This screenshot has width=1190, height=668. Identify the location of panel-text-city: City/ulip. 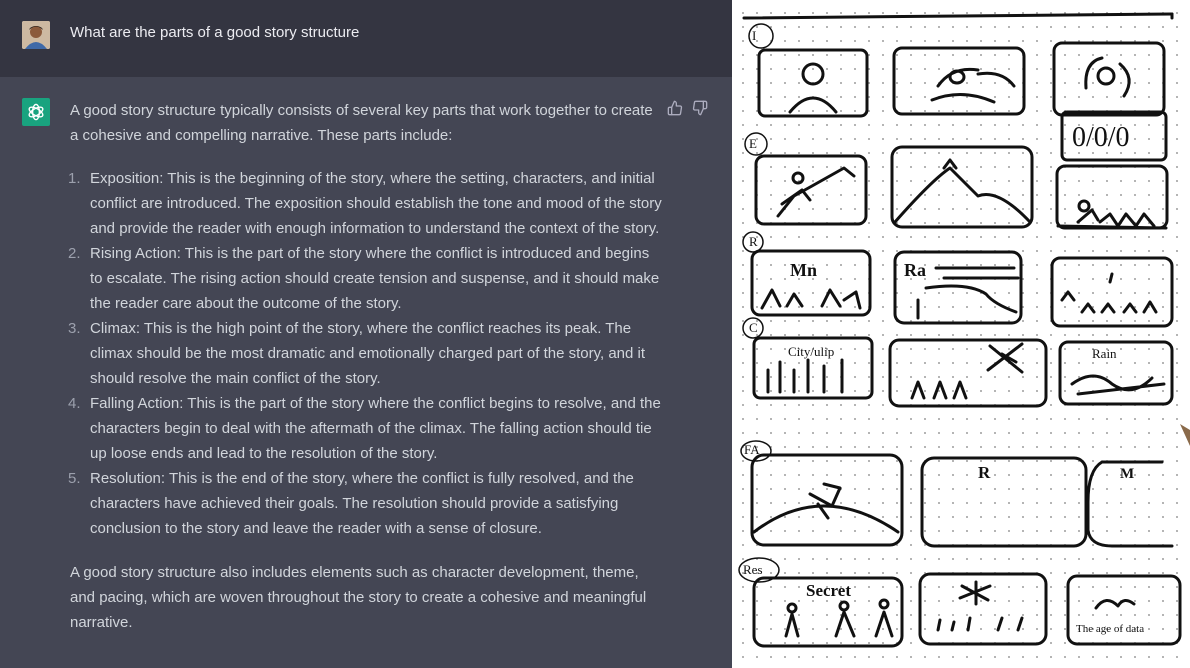
(811, 351).